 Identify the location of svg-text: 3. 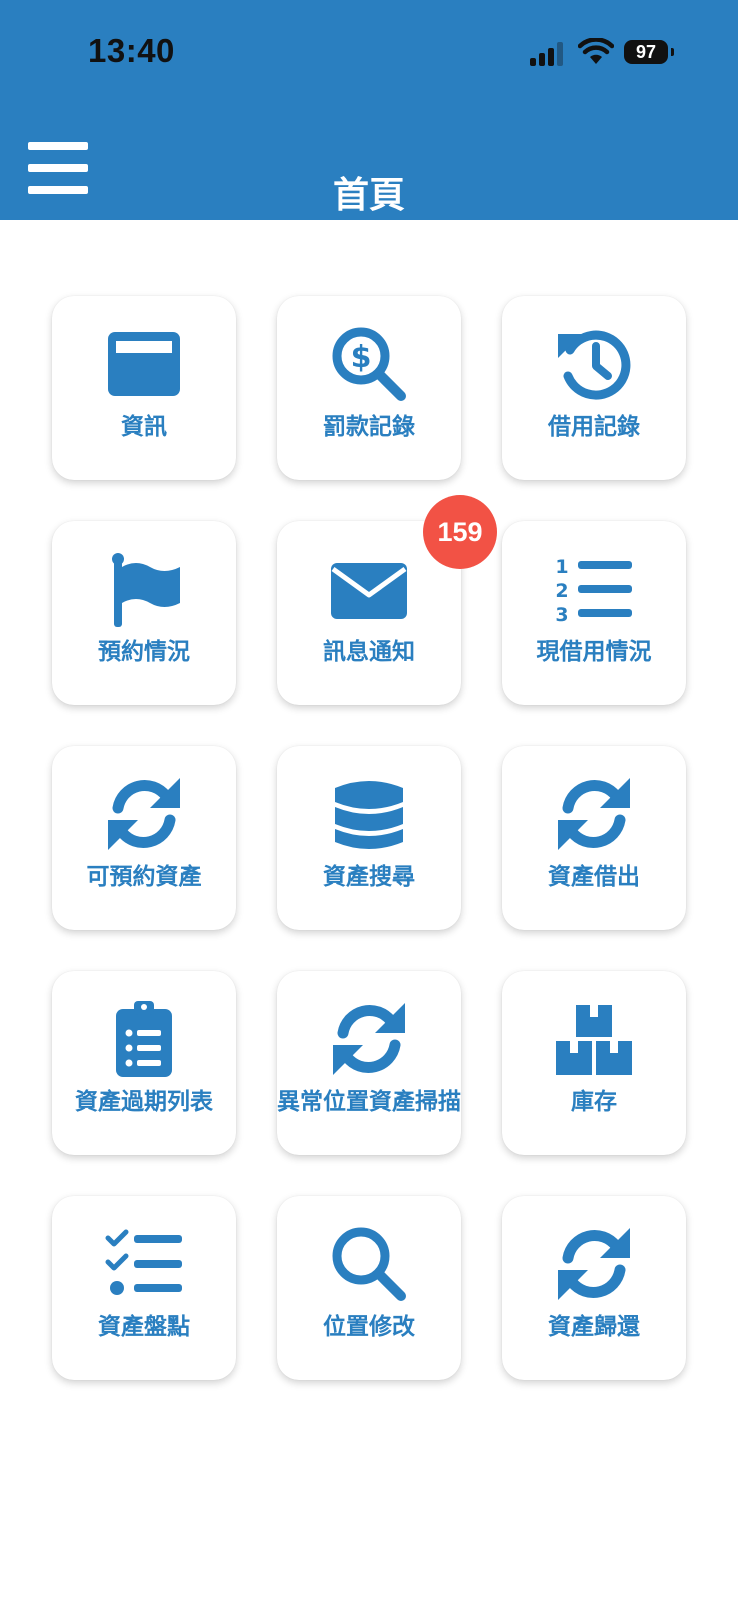
(561, 615).